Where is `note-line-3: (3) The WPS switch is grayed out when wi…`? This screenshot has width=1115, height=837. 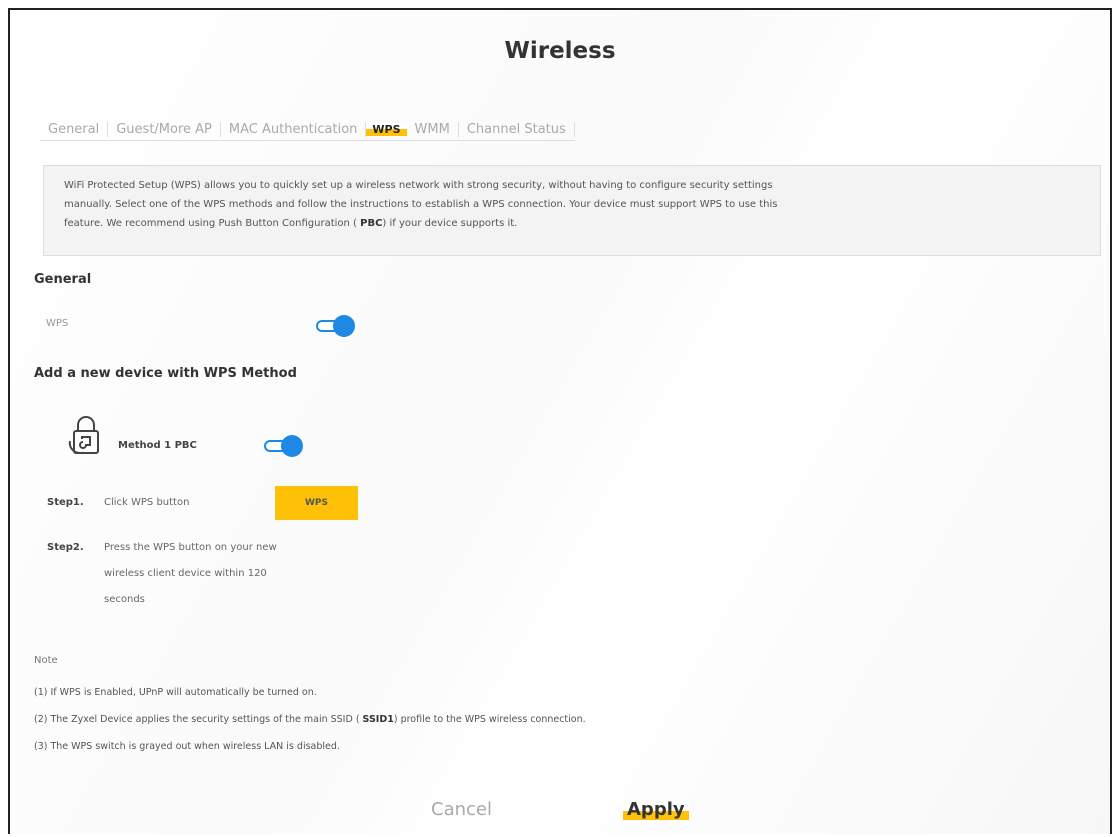 note-line-3: (3) The WPS switch is grayed out when wi… is located at coordinates (187, 746).